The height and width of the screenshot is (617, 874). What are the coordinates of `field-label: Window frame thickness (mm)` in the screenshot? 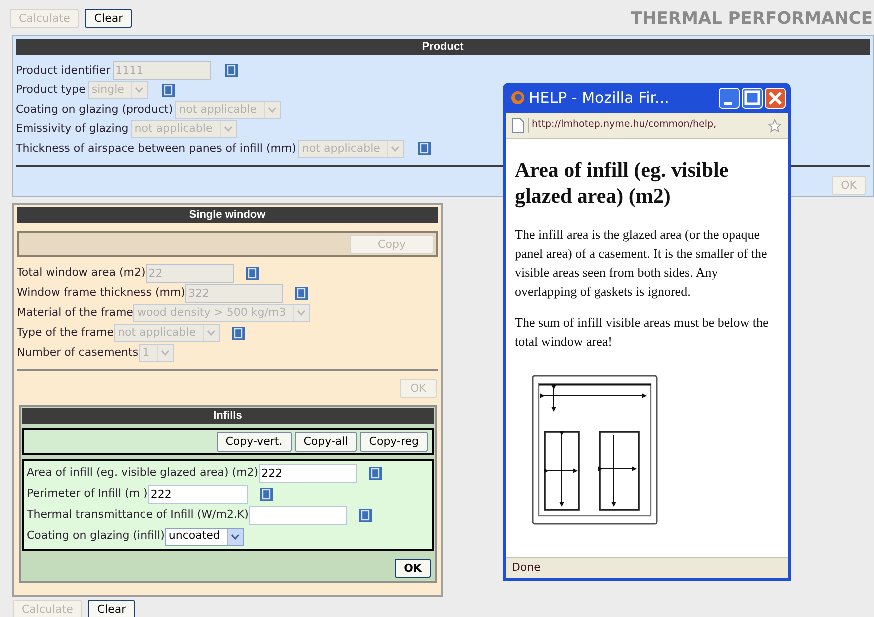 It's located at (101, 292).